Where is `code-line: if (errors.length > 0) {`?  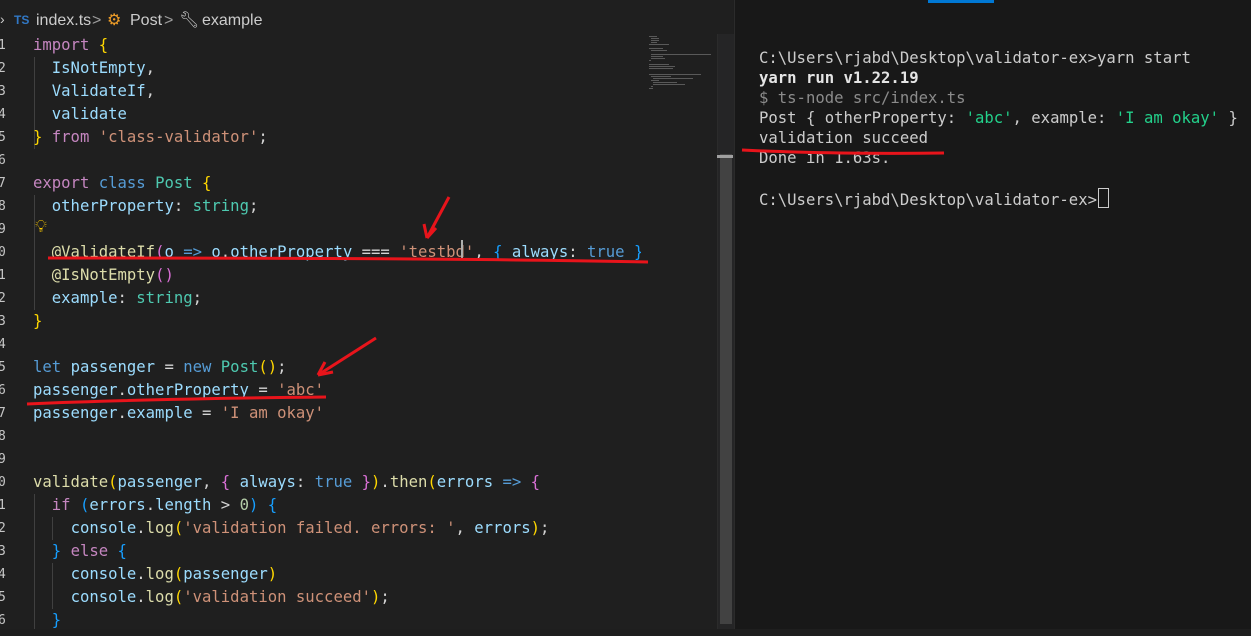
code-line: if (errors.length > 0) { is located at coordinates (155, 505).